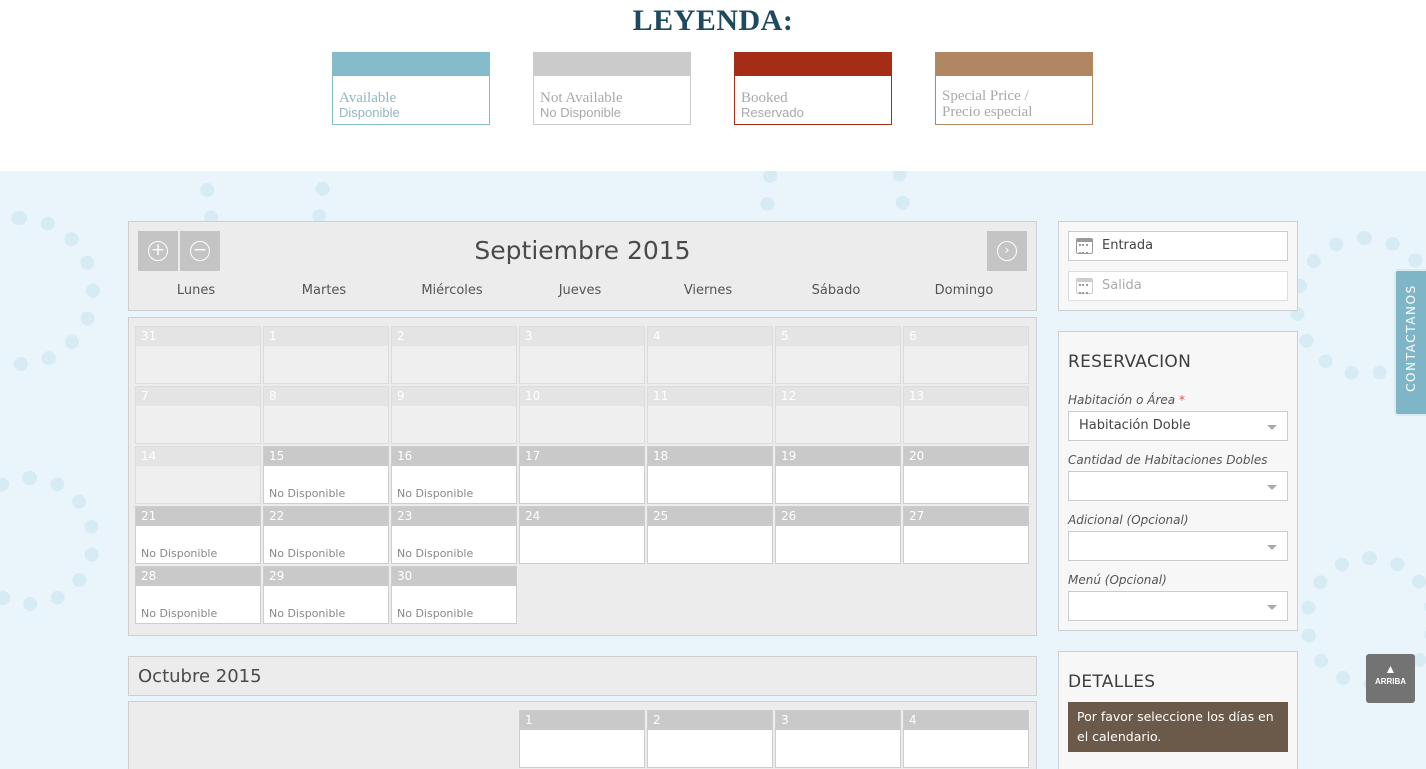 The height and width of the screenshot is (769, 1426). I want to click on calendar-day: 23 No Disponible, so click(454, 535).